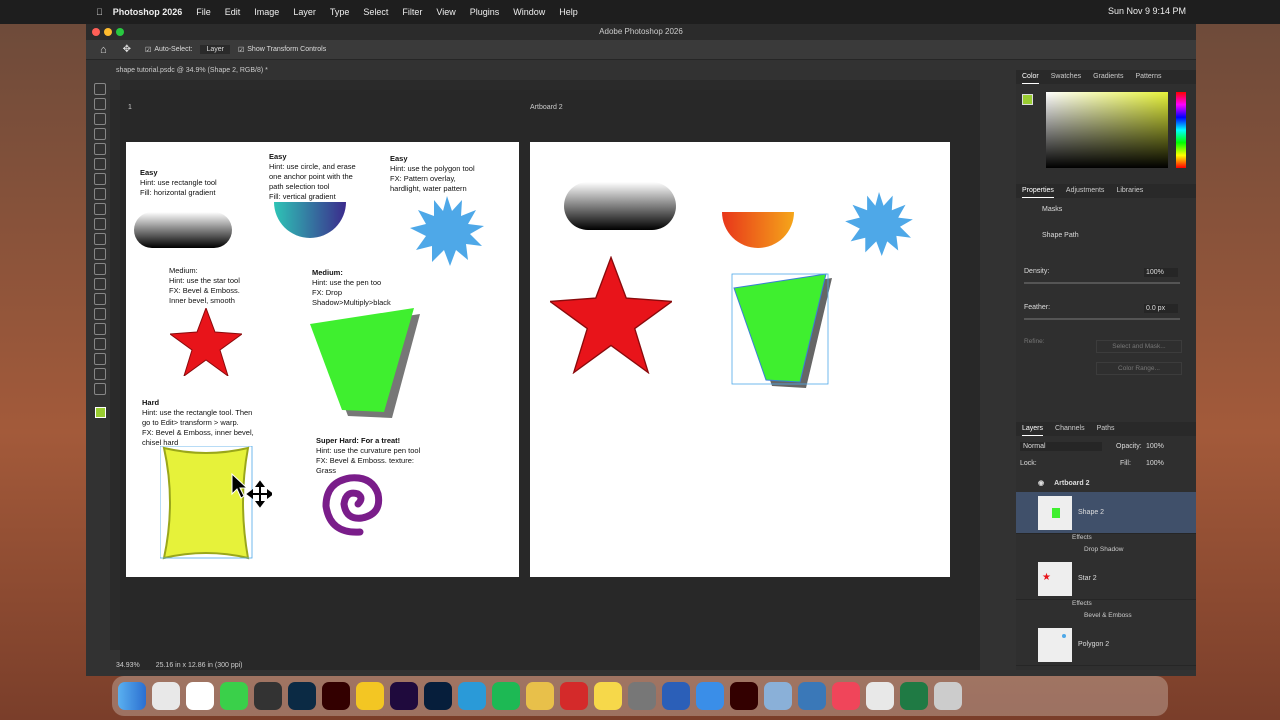 This screenshot has width=1280, height=720. Describe the element at coordinates (914, 696) in the screenshot. I see `excel-icon` at that location.